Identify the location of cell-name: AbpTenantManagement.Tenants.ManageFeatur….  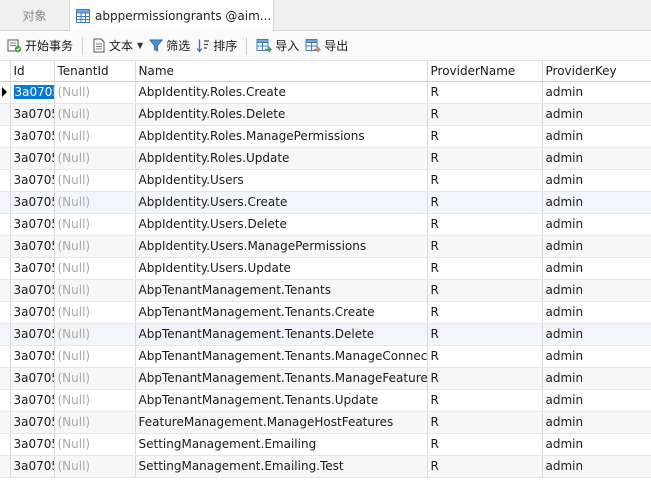
(281, 378).